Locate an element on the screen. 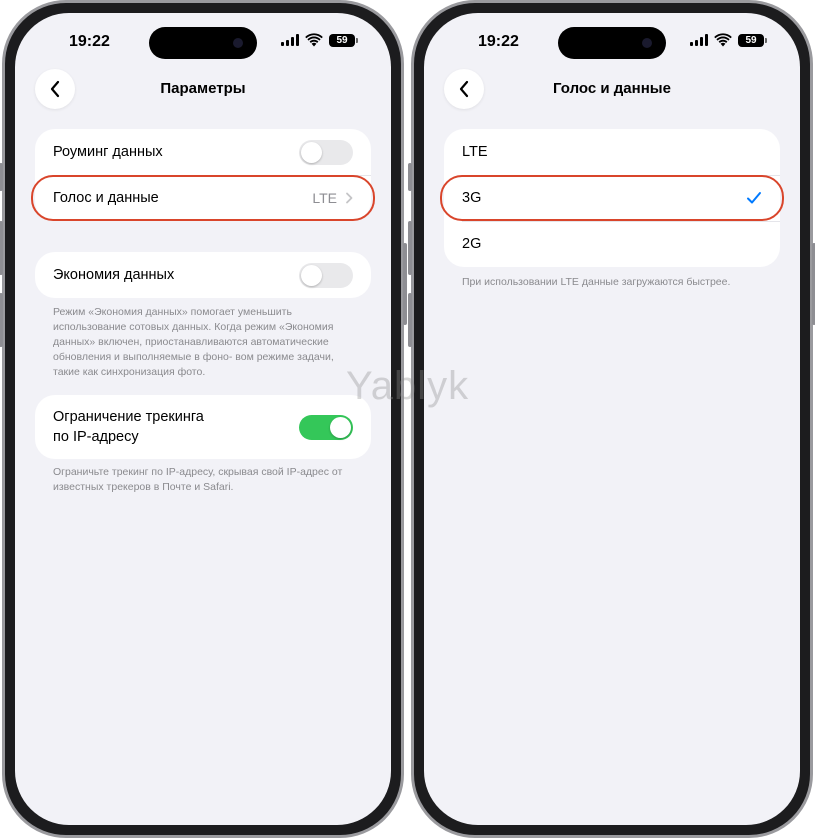 The height and width of the screenshot is (838, 815). option-2g: 2G is located at coordinates (612, 244).